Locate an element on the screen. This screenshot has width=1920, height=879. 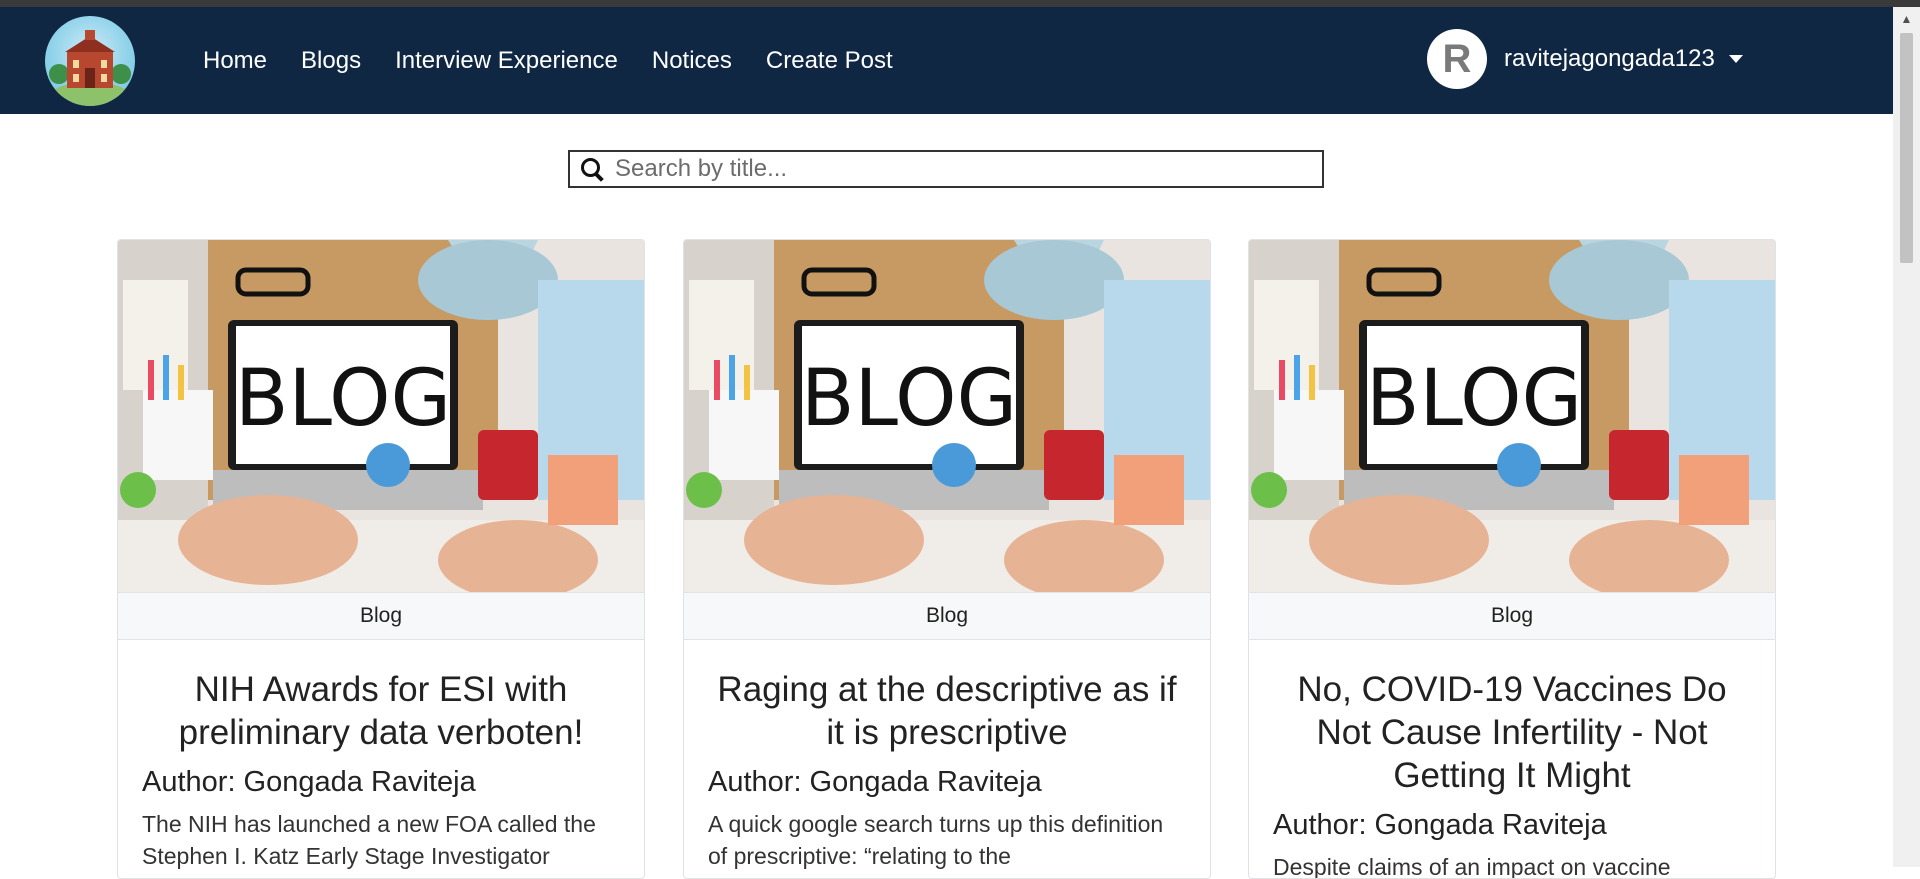
avatar: R is located at coordinates (1457, 59).